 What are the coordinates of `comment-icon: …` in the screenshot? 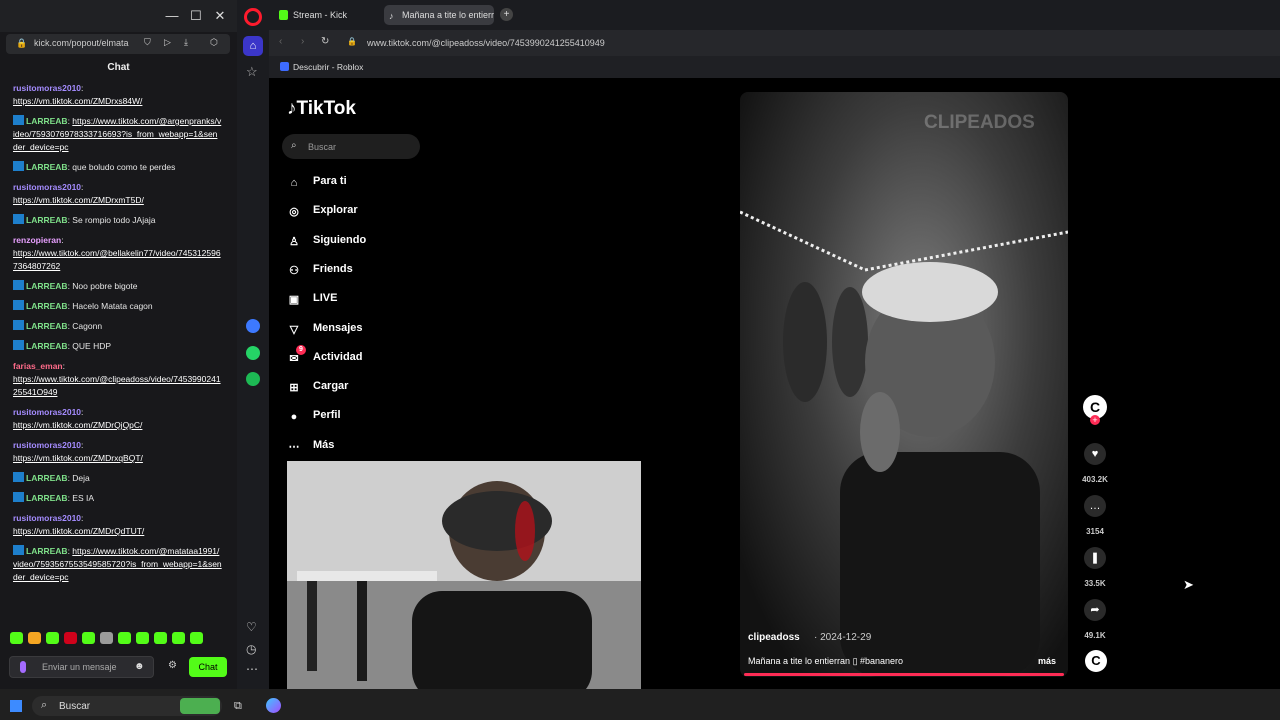 It's located at (1095, 506).